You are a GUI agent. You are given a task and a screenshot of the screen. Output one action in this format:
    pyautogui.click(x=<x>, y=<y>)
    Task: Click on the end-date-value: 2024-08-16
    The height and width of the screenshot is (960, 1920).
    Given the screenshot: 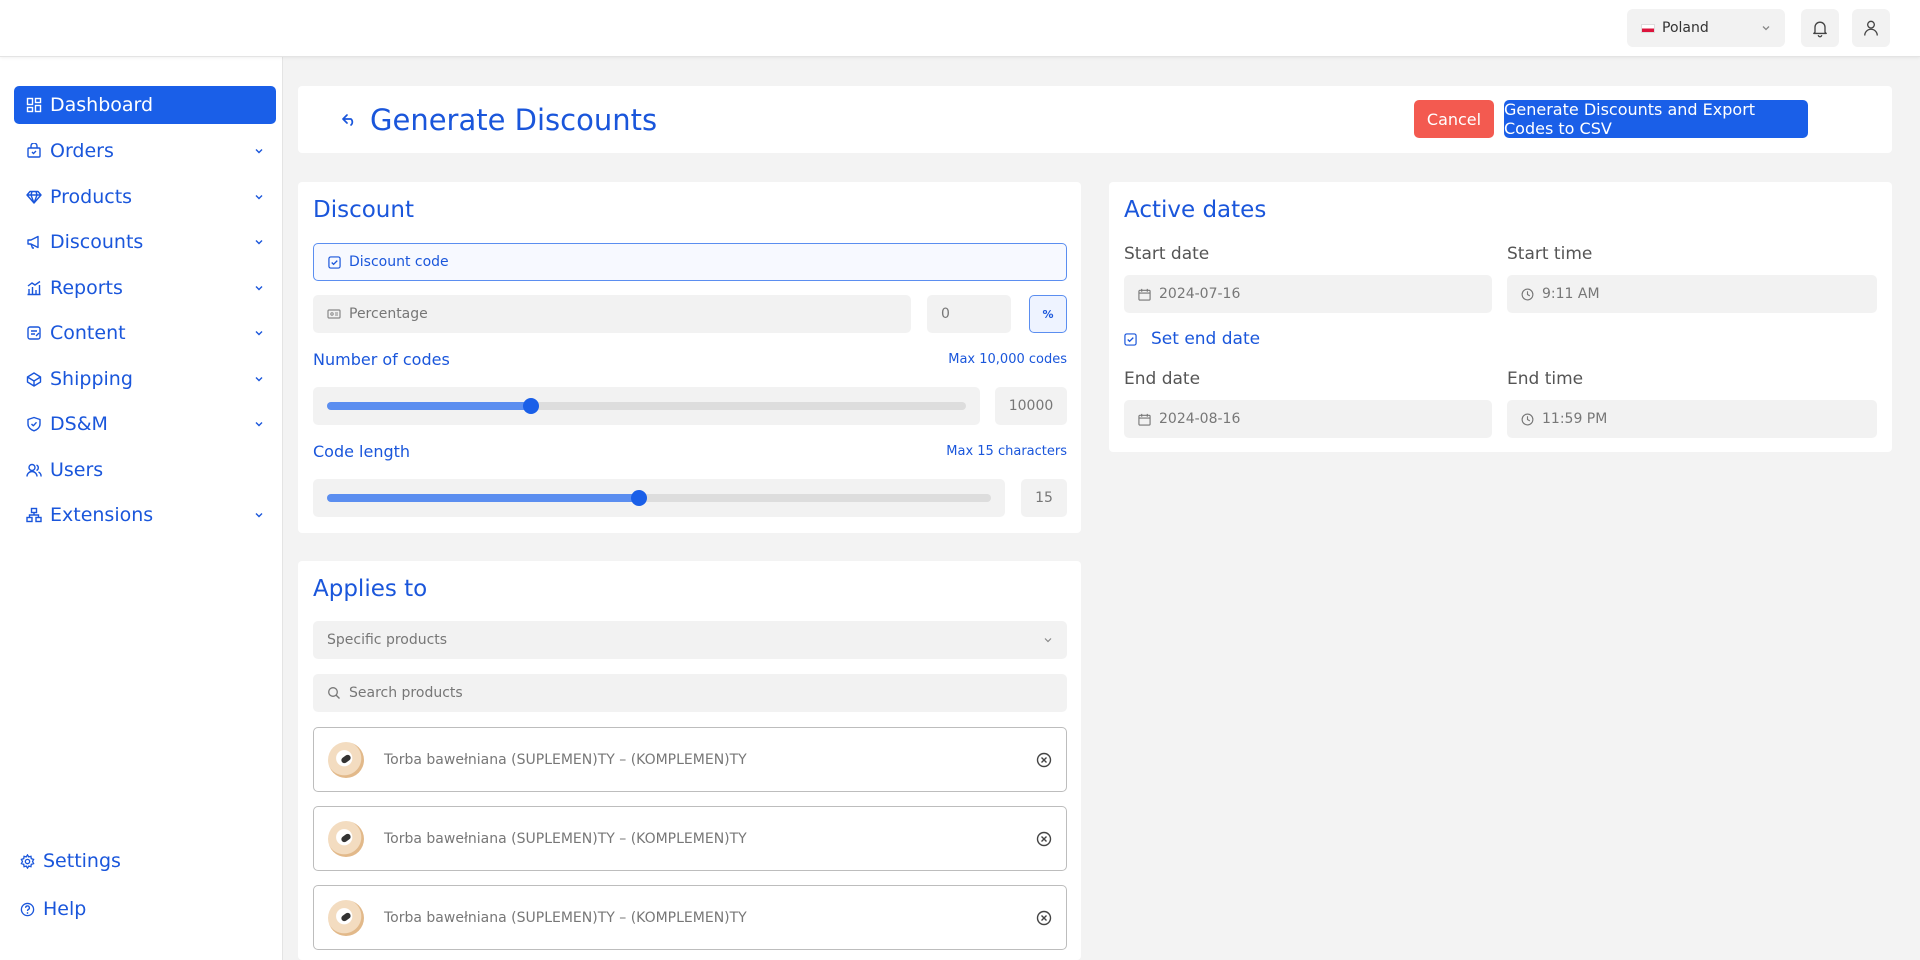 What is the action you would take?
    pyautogui.click(x=1200, y=419)
    